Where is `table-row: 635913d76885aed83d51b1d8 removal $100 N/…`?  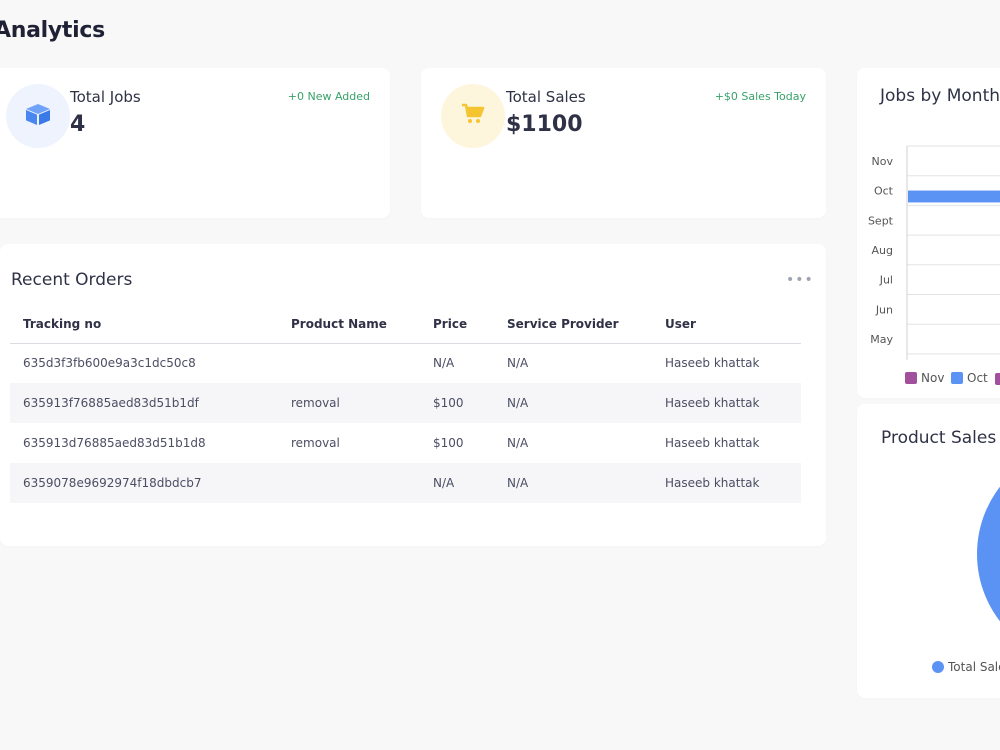
table-row: 635913d76885aed83d51b1d8 removal $100 N/… is located at coordinates (405, 443).